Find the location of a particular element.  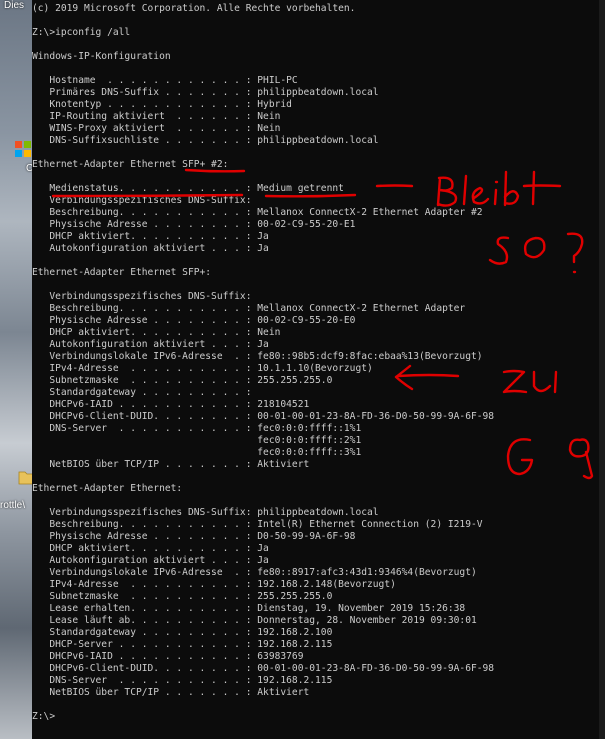

console-line: Medienstatus. . . . . . . . . . . is located at coordinates (188, 188).